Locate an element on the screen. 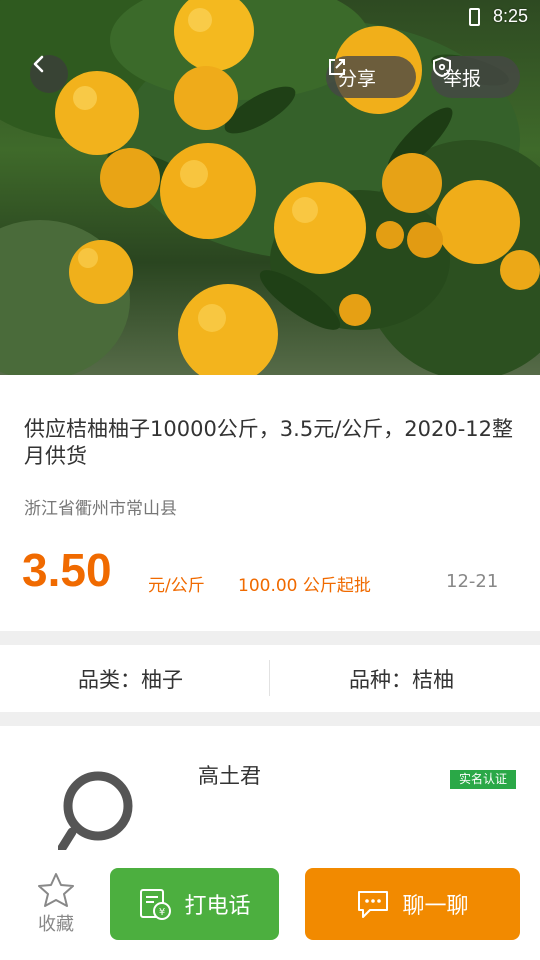 Image resolution: width=540 pixels, height=960 pixels. product-variety: 品种：桔柚 is located at coordinates (401, 680).